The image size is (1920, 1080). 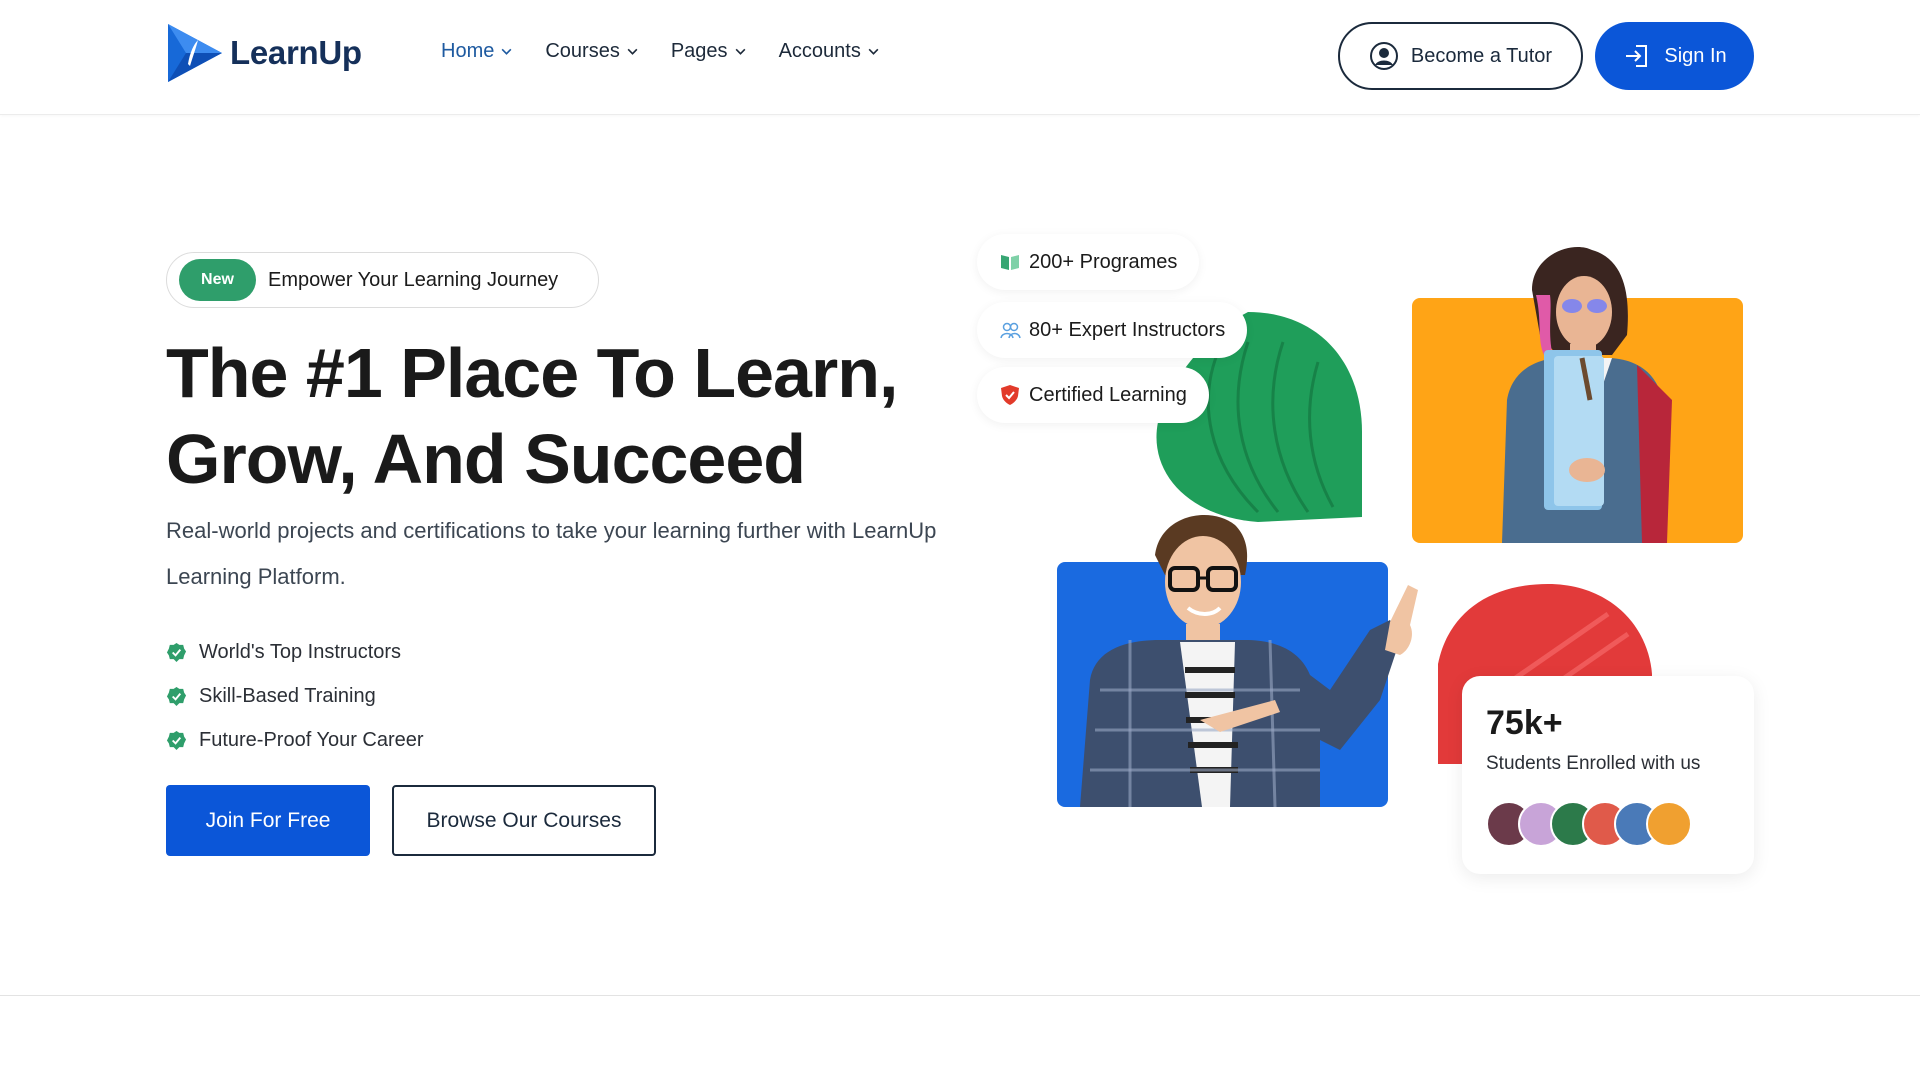 I want to click on nav-pages: Pages, so click(x=709, y=51).